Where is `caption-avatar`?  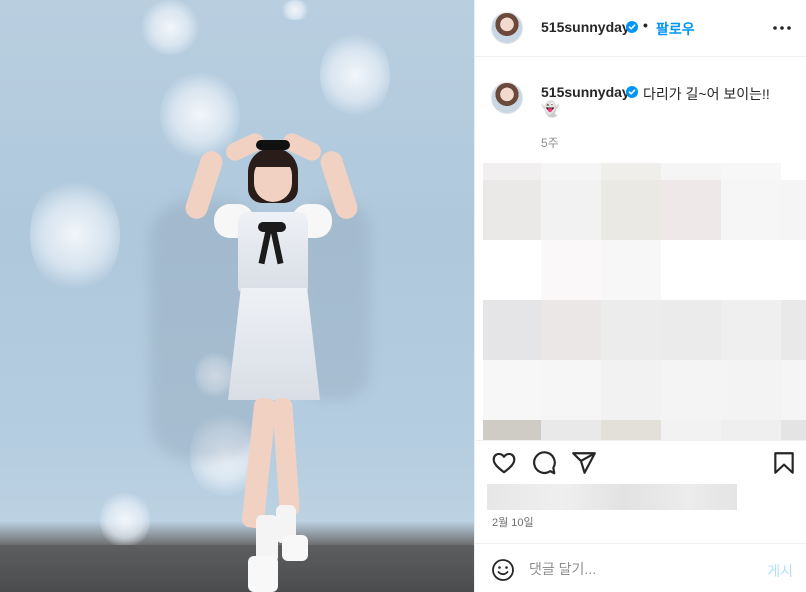
caption-avatar is located at coordinates (507, 98).